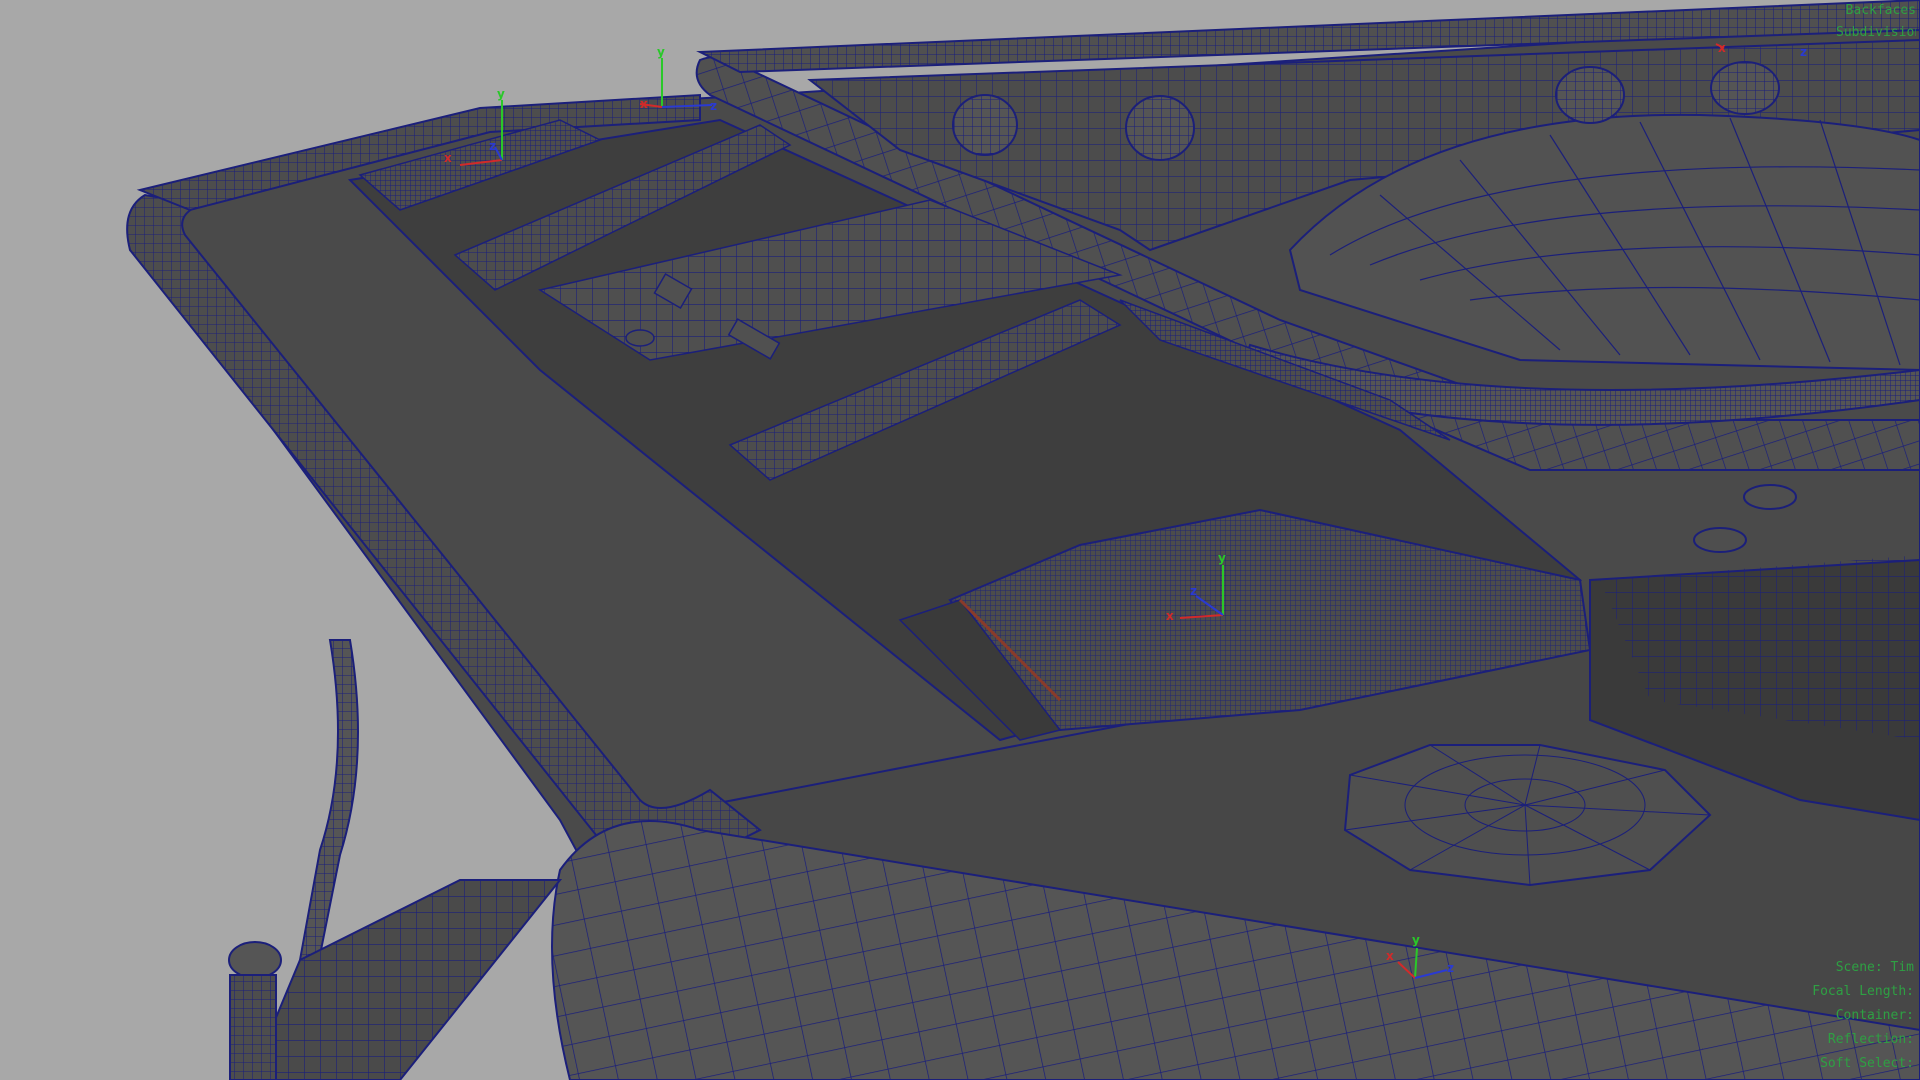  Describe the element at coordinates (1880, 10) in the screenshot. I see `hud-backfaces: Backfaces` at that location.